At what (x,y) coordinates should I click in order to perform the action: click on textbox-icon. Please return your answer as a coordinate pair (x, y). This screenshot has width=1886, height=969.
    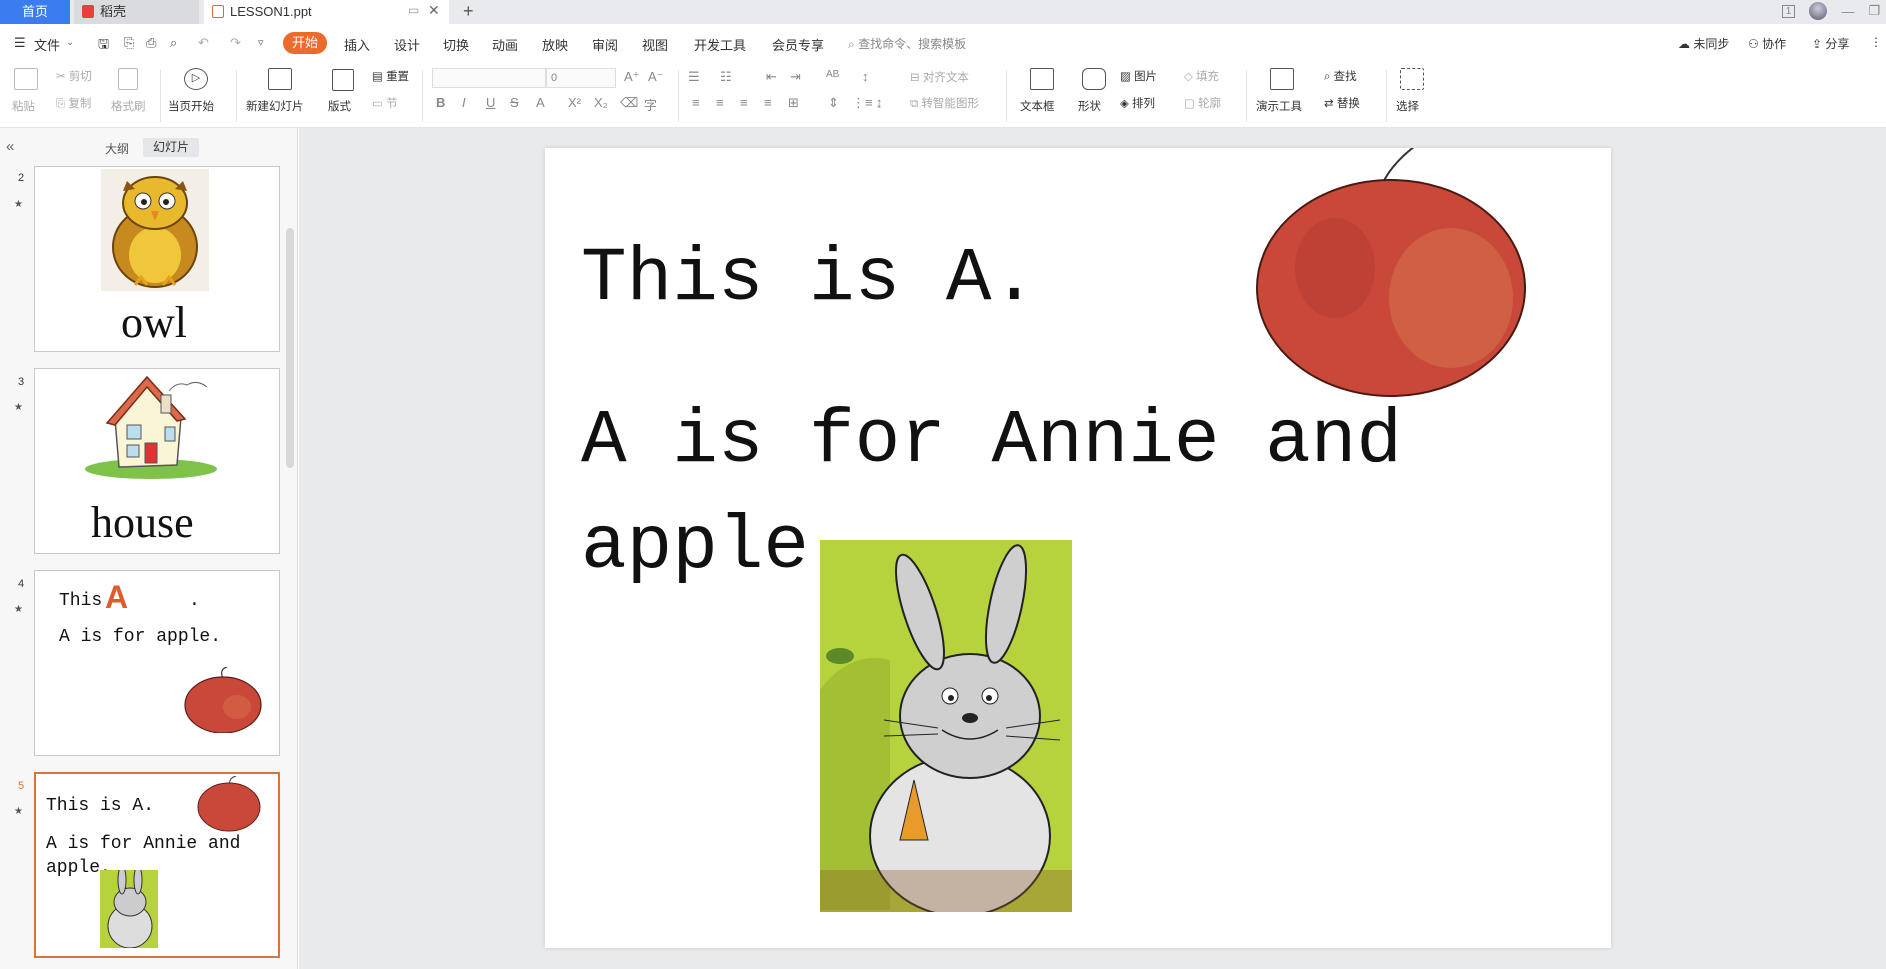
    Looking at the image, I should click on (1042, 79).